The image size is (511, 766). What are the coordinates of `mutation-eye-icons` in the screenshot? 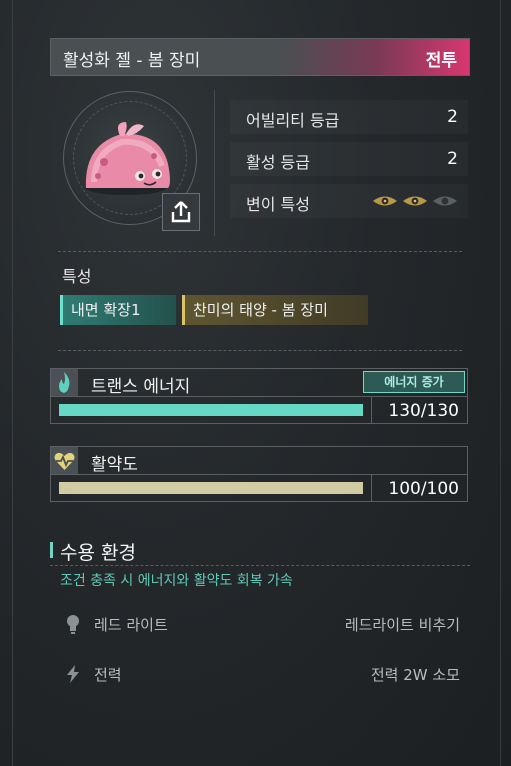 It's located at (415, 203).